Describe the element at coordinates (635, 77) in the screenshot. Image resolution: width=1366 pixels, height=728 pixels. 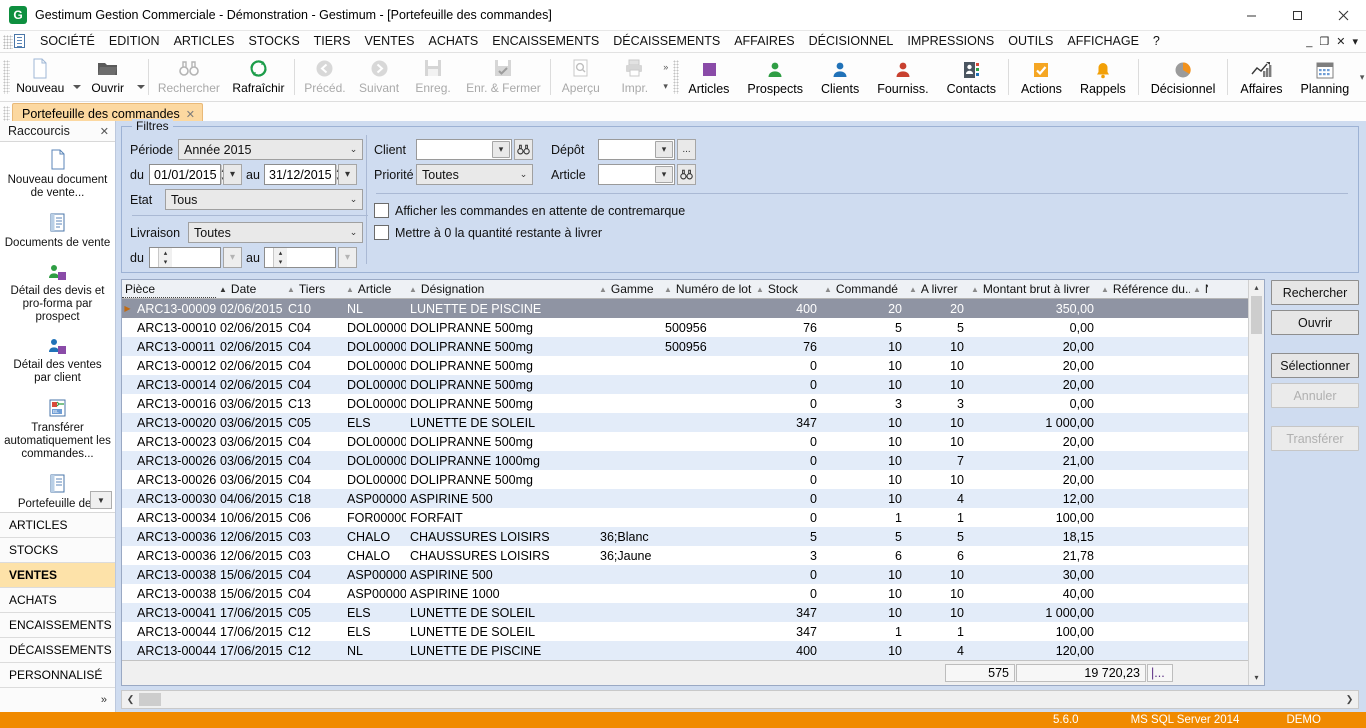
I see `toolbar-print-button: Impr.` at that location.